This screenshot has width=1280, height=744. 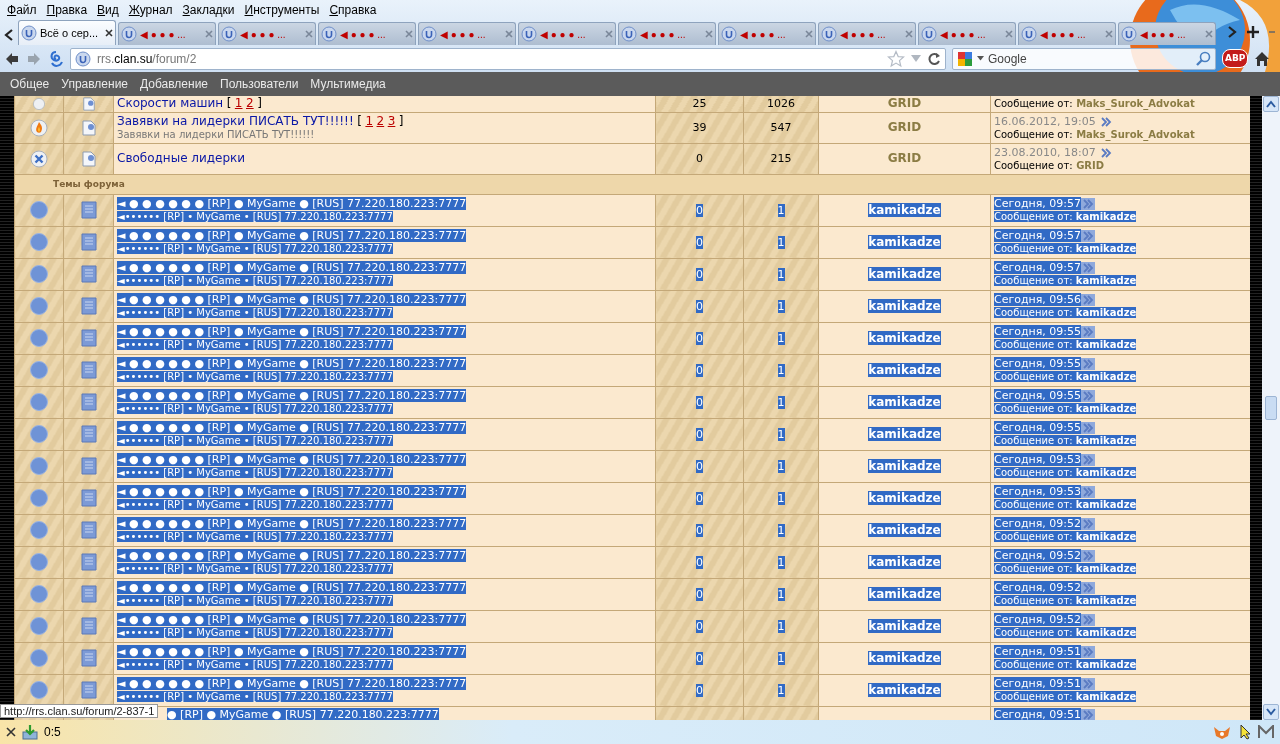 What do you see at coordinates (896, 58) in the screenshot?
I see `star-icon` at bounding box center [896, 58].